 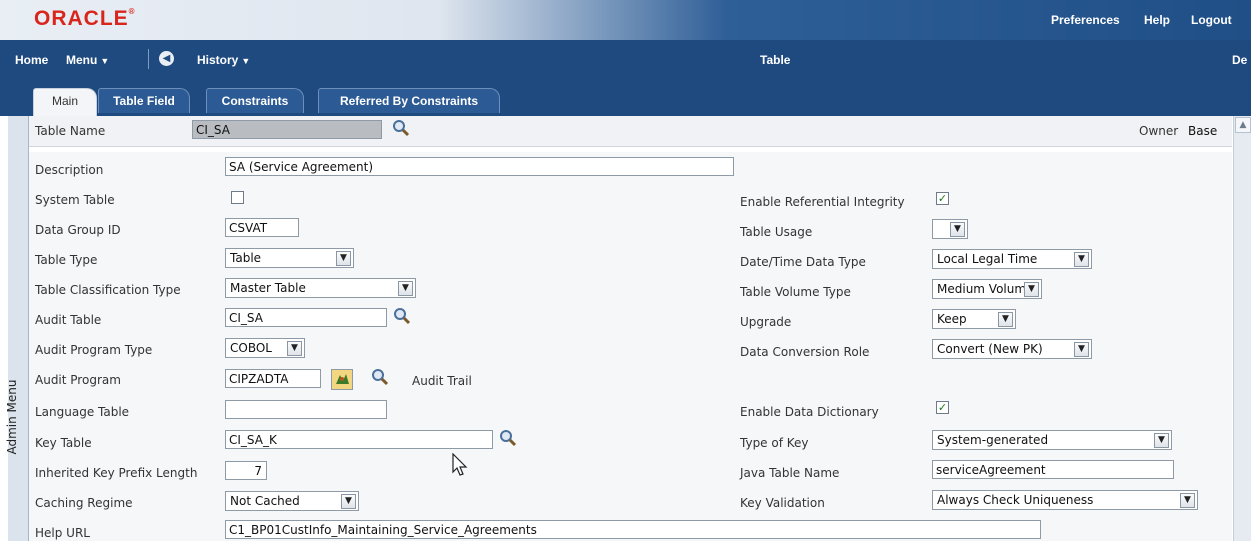 What do you see at coordinates (262, 227) in the screenshot?
I see `data-group-id-field: CSVAT` at bounding box center [262, 227].